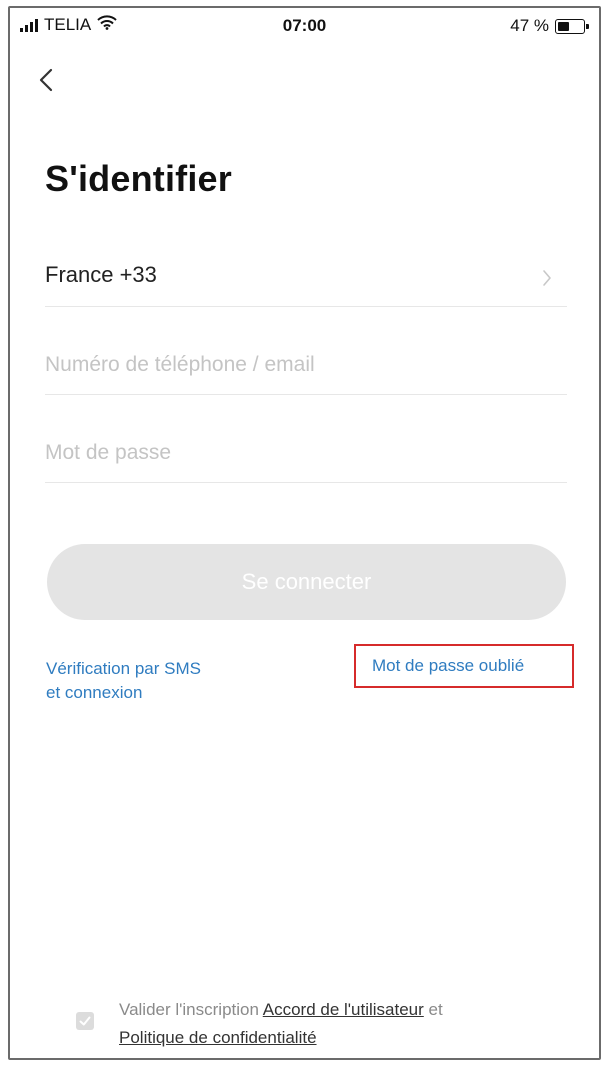 The image size is (607, 1065). I want to click on agreement-checkbox, so click(85, 1021).